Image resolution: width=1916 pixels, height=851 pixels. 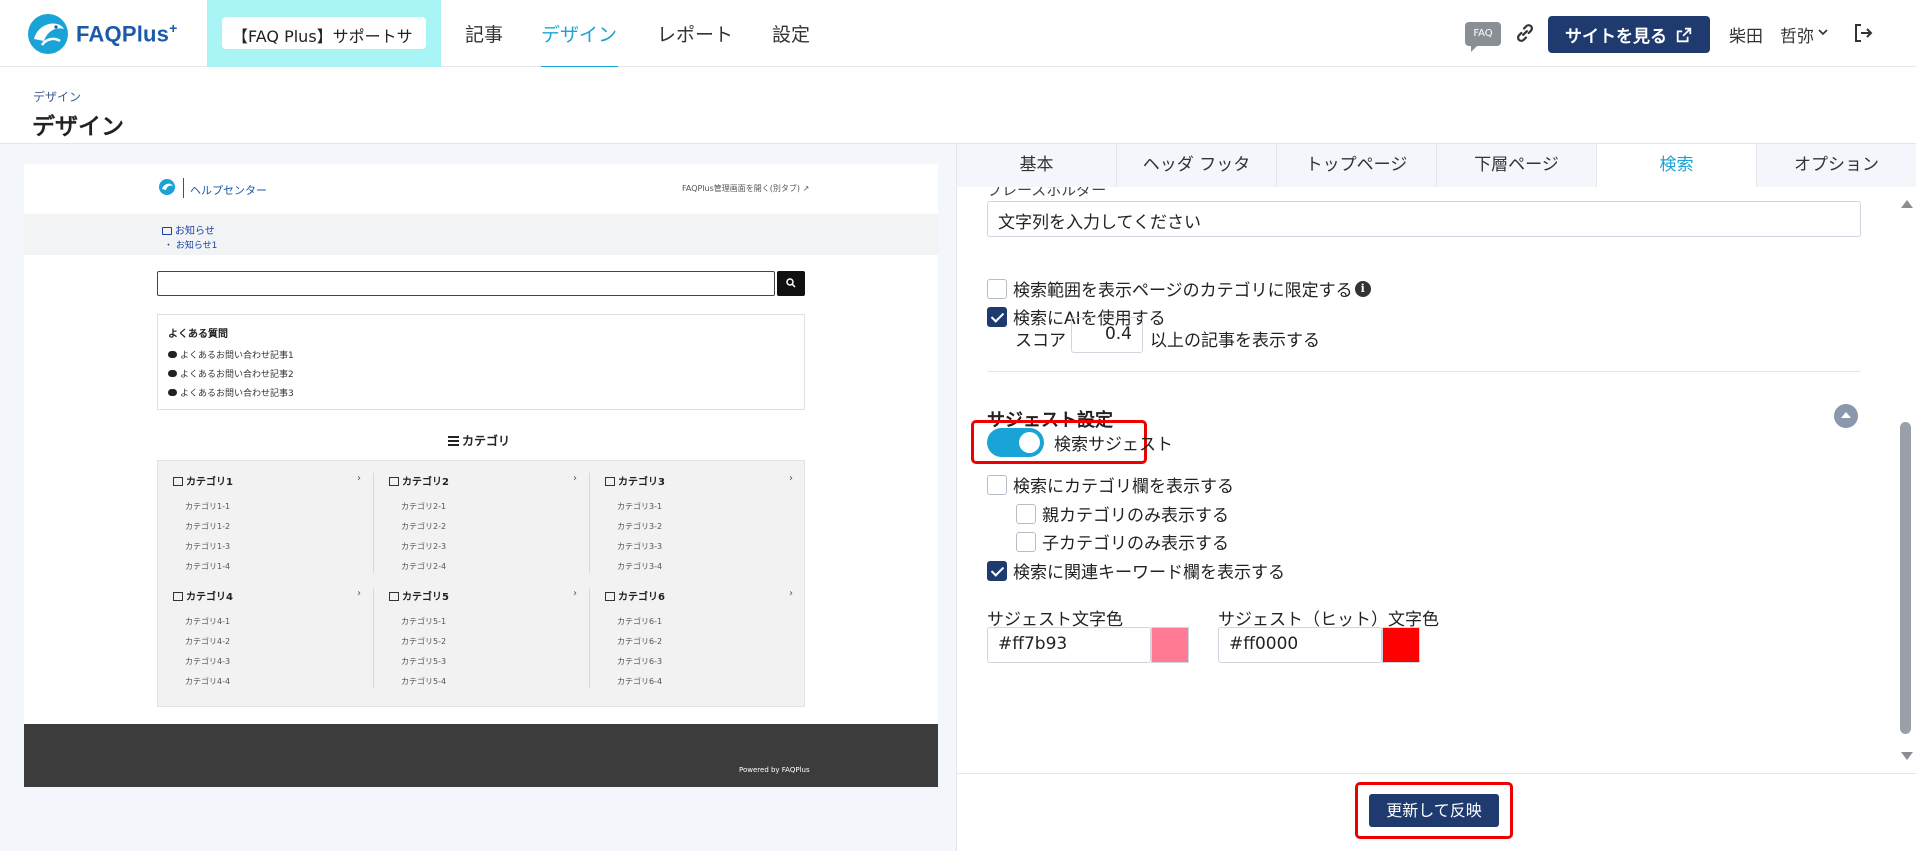 What do you see at coordinates (231, 392) in the screenshot?
I see `preview-faq-item: よくあるお問い合わせ記事3` at bounding box center [231, 392].